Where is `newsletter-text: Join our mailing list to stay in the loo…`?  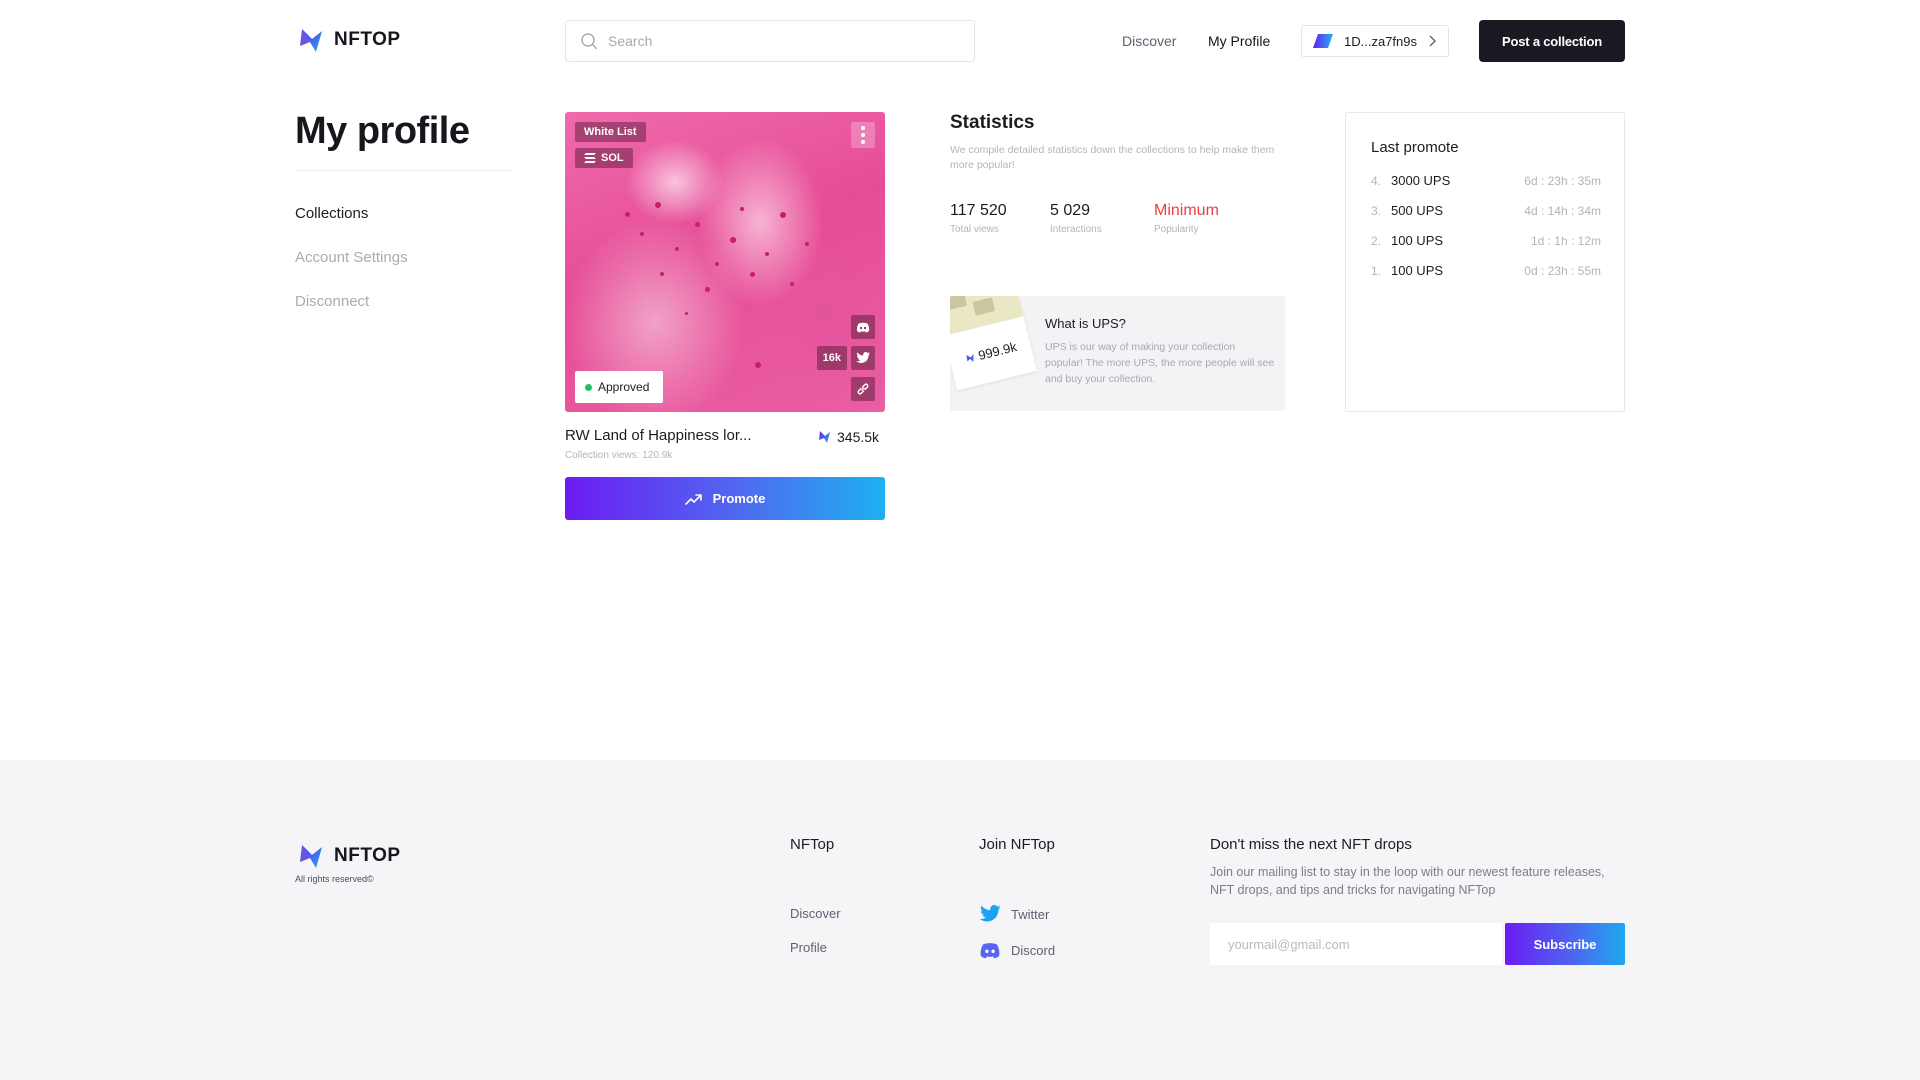 newsletter-text: Join our mailing list to stay in the loo… is located at coordinates (1407, 881).